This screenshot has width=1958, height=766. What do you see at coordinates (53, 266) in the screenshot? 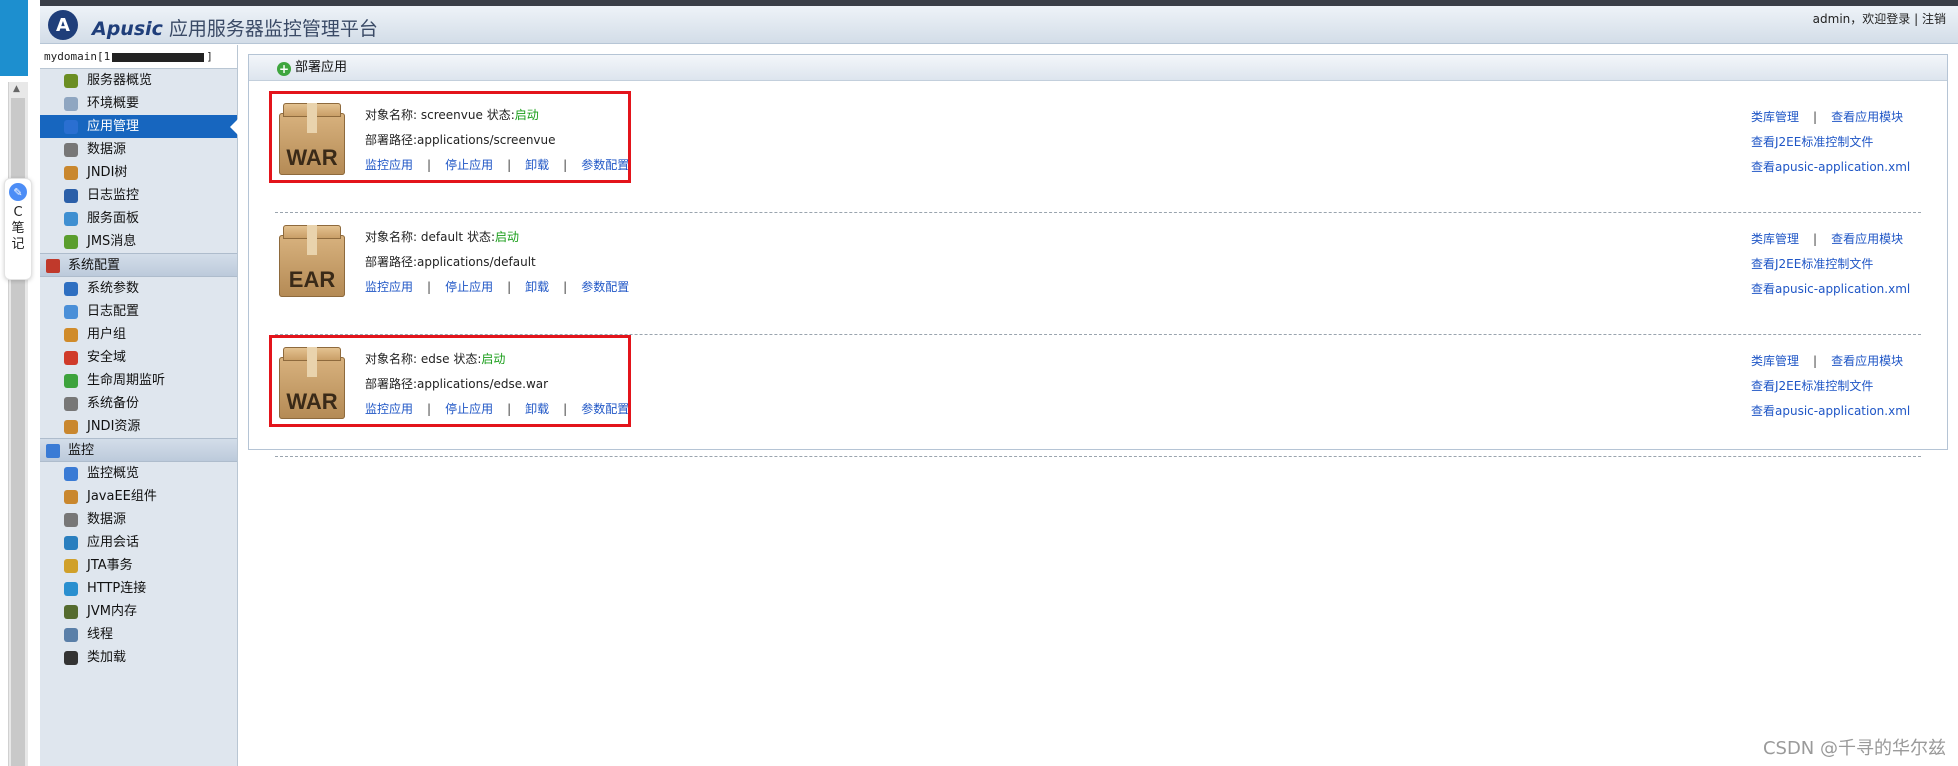
I see `system-config-icon` at bounding box center [53, 266].